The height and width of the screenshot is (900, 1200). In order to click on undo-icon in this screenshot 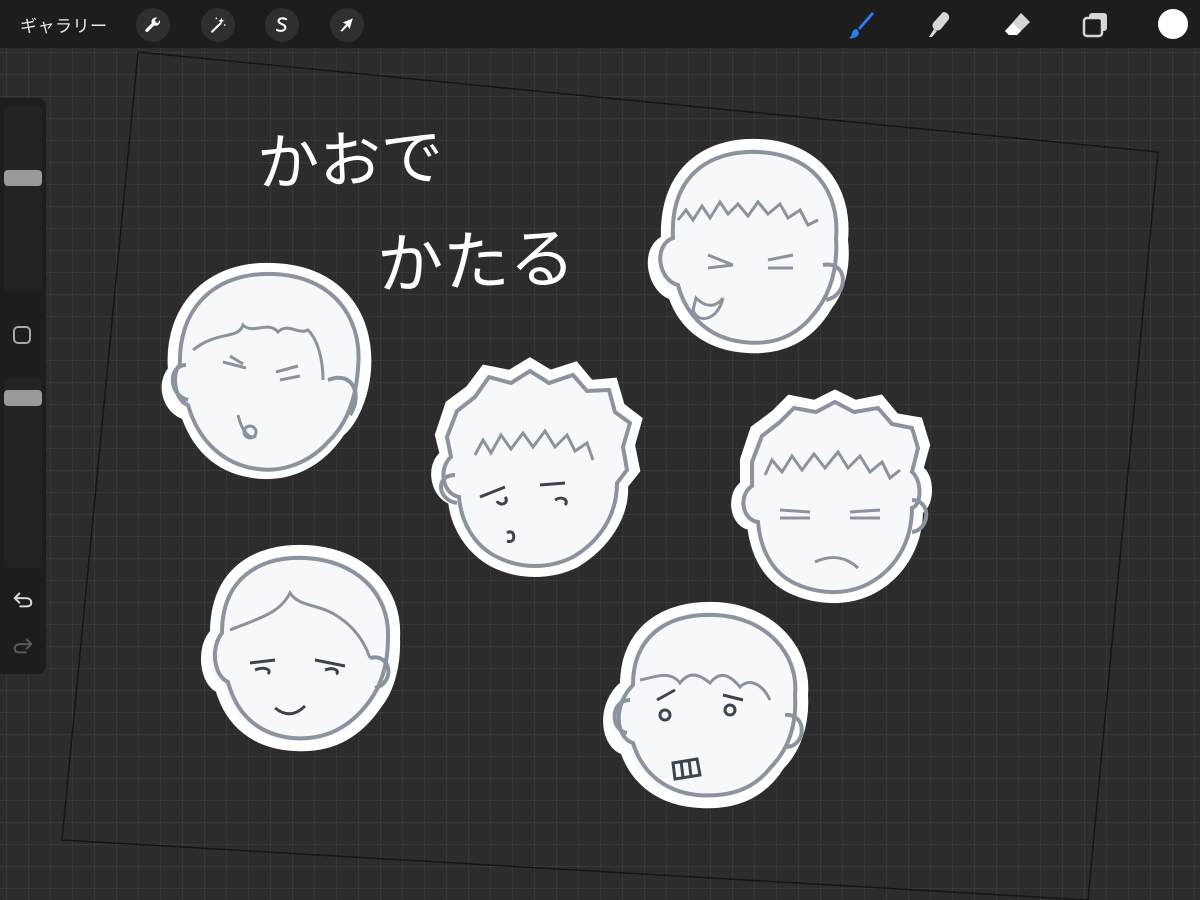, I will do `click(23, 600)`.